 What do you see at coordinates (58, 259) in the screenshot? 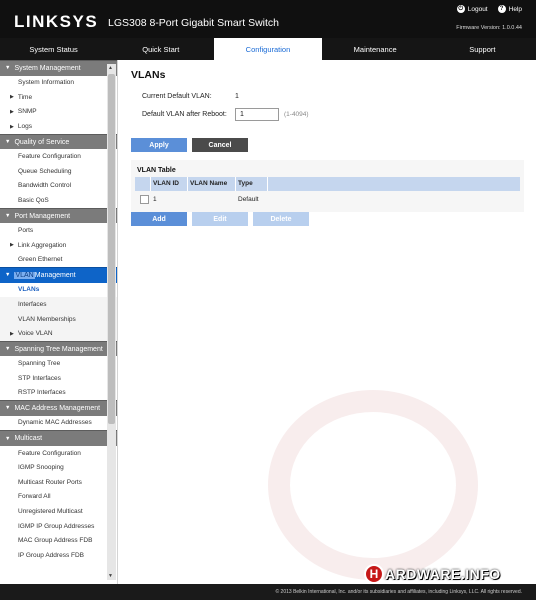
I see `sidebar-item-green-ethernet: Green Ethernet` at bounding box center [58, 259].